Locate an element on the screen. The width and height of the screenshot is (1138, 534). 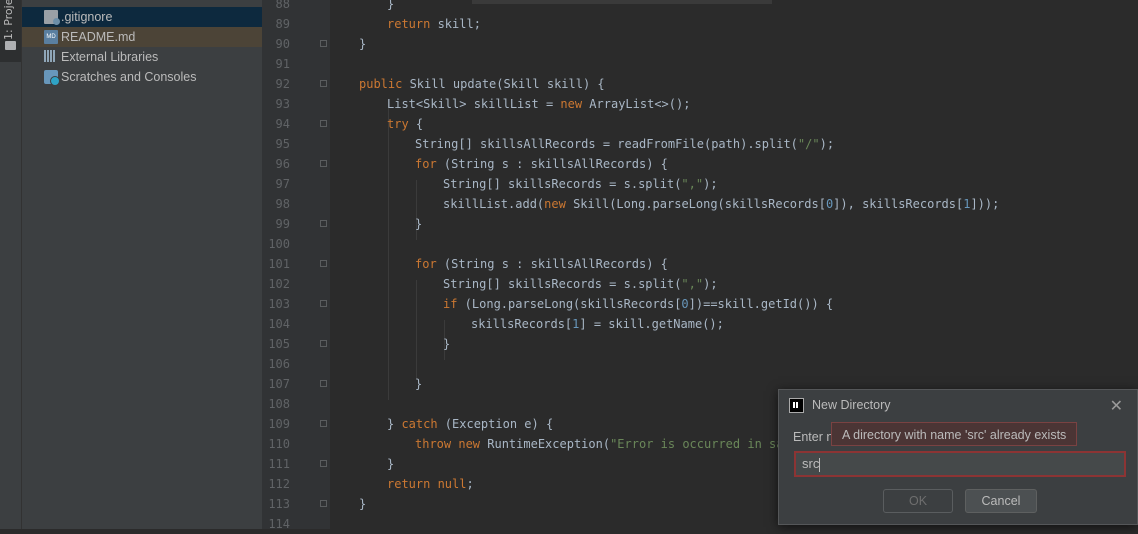
code-line: 92 public Skill update(Skill skill) { is located at coordinates (700, 84).